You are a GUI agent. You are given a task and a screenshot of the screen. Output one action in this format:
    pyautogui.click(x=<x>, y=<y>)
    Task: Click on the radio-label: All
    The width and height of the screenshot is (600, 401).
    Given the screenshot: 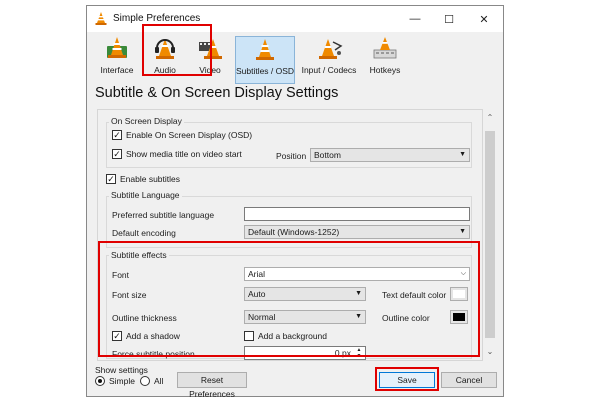 What is the action you would take?
    pyautogui.click(x=159, y=381)
    